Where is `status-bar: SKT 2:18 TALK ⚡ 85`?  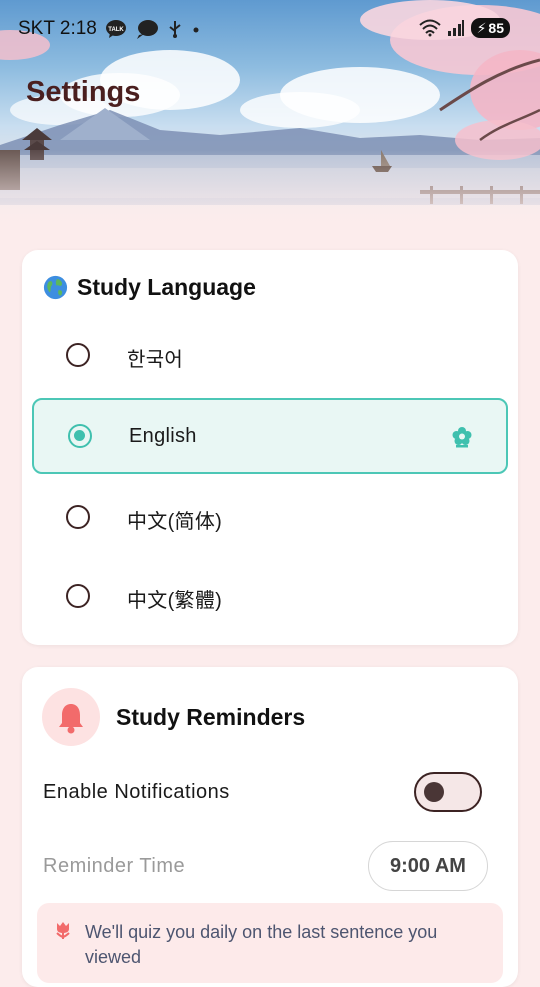
status-bar: SKT 2:18 TALK ⚡ 85 is located at coordinates (270, 30).